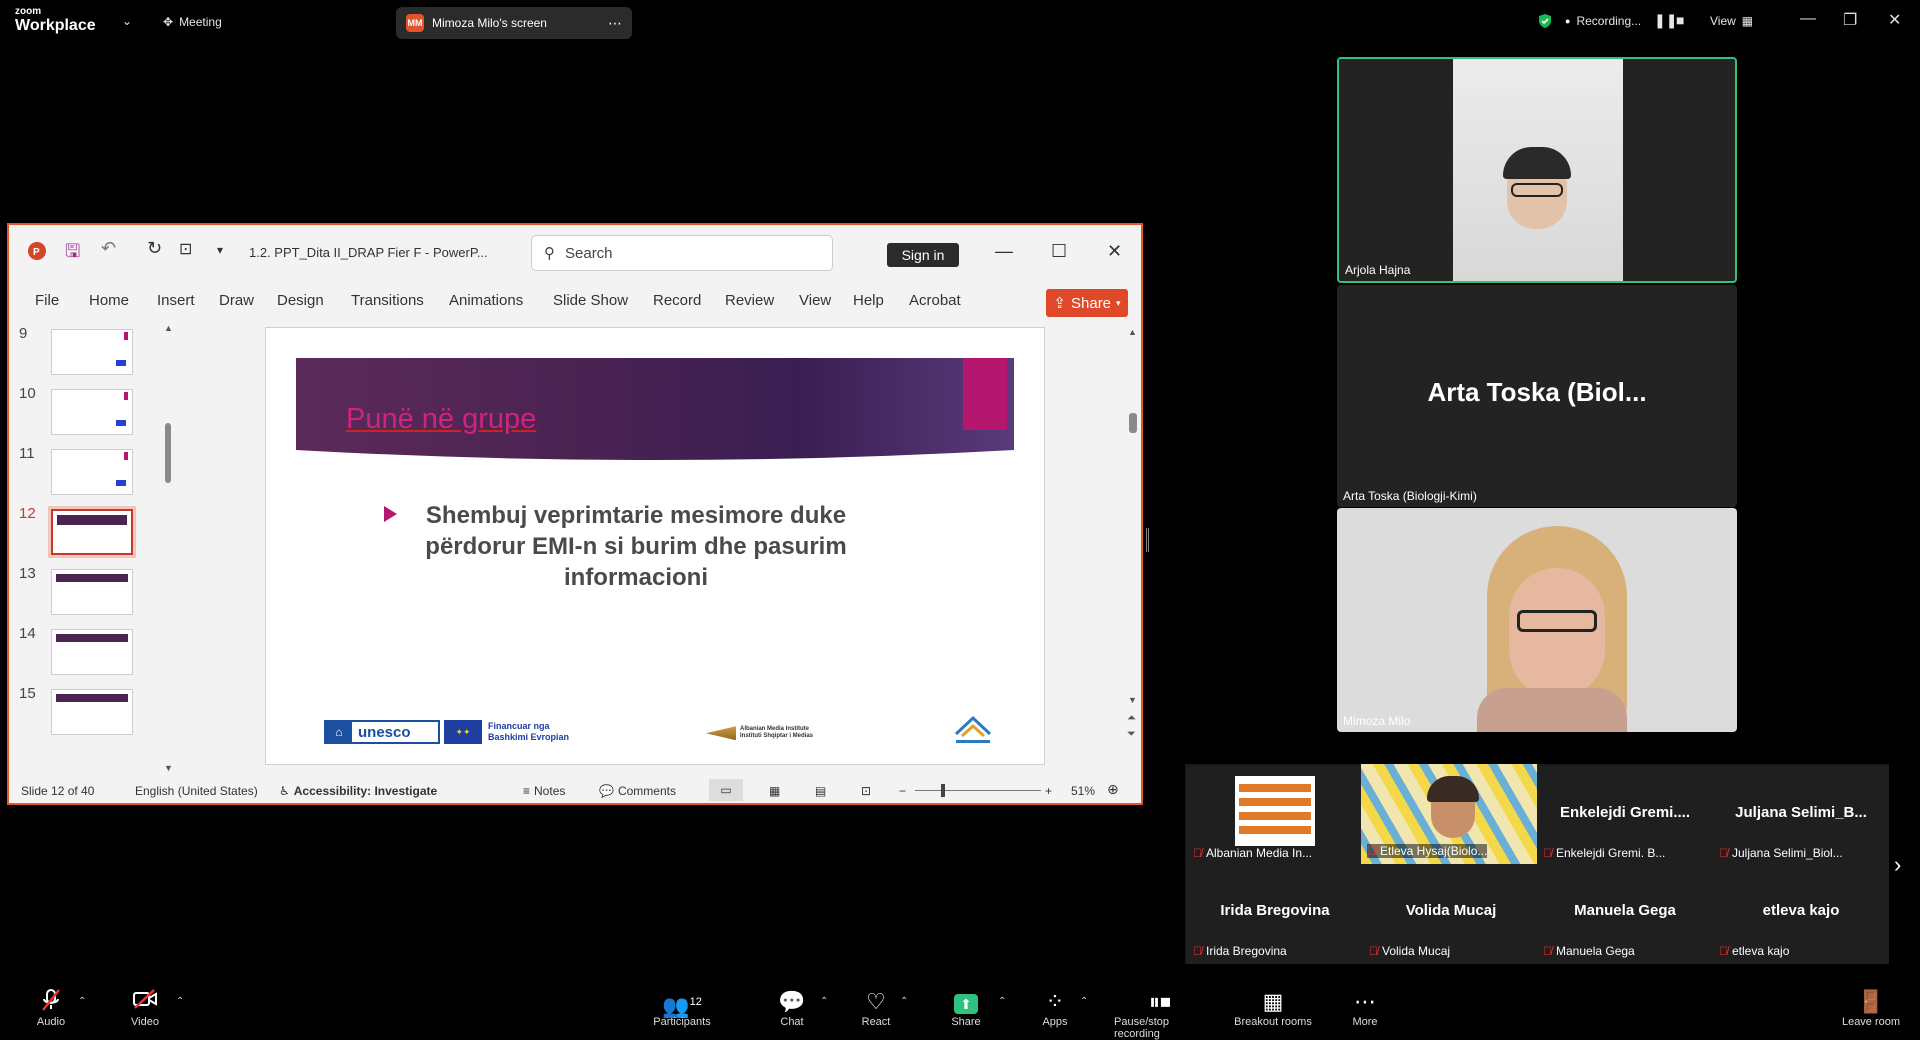 The image size is (1920, 1040). What do you see at coordinates (1451, 914) in the screenshot?
I see `gallery-tile: Volida Mucaj 🎙̸ Volida Mucaj` at bounding box center [1451, 914].